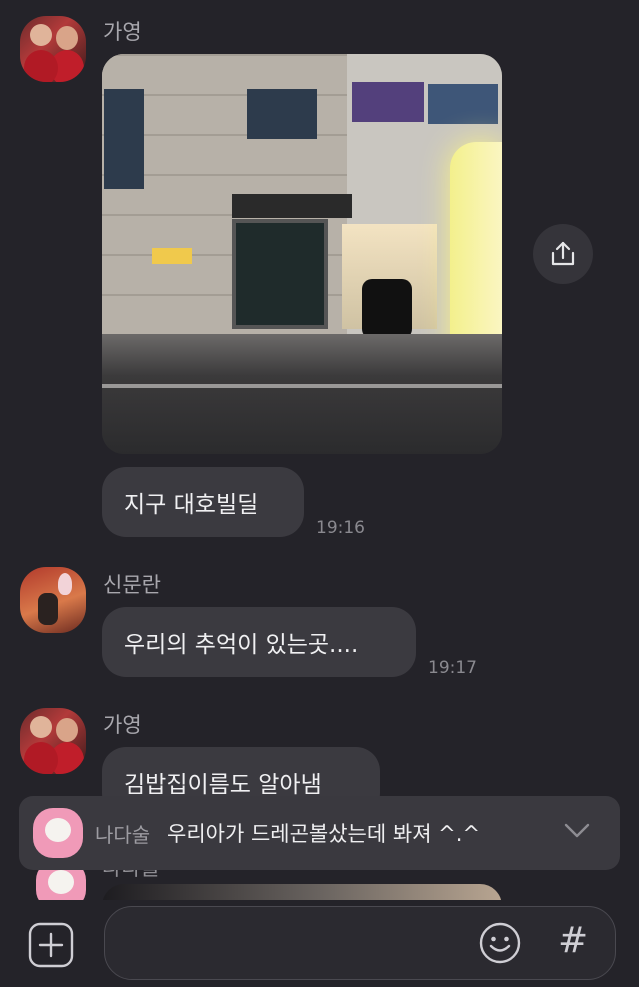 Image resolution: width=639 pixels, height=987 pixels. Describe the element at coordinates (191, 505) in the screenshot. I see `message-text: 지구 대호빌딜` at that location.